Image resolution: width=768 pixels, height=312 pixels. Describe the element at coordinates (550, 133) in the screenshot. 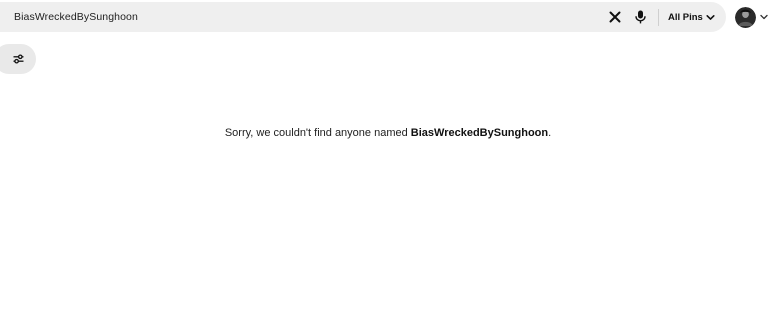

I see `empty-results-suffix: .` at that location.